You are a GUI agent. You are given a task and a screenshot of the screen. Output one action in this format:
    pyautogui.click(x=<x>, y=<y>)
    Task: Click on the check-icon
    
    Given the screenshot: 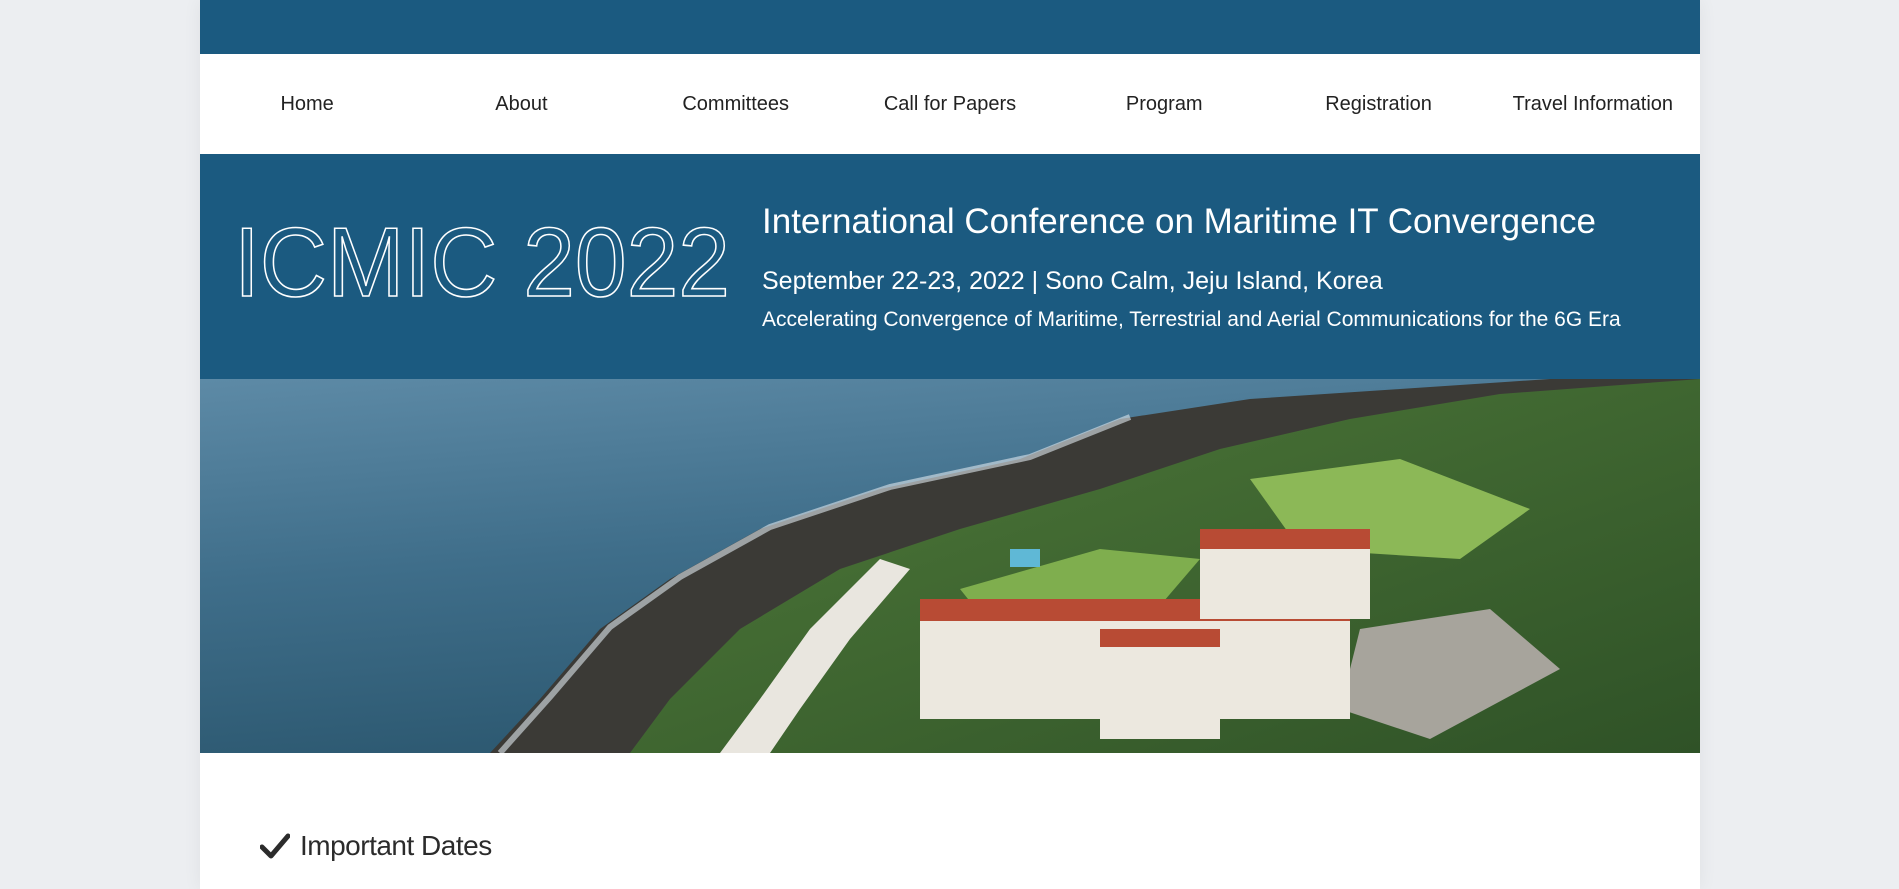 What is the action you would take?
    pyautogui.click(x=275, y=846)
    